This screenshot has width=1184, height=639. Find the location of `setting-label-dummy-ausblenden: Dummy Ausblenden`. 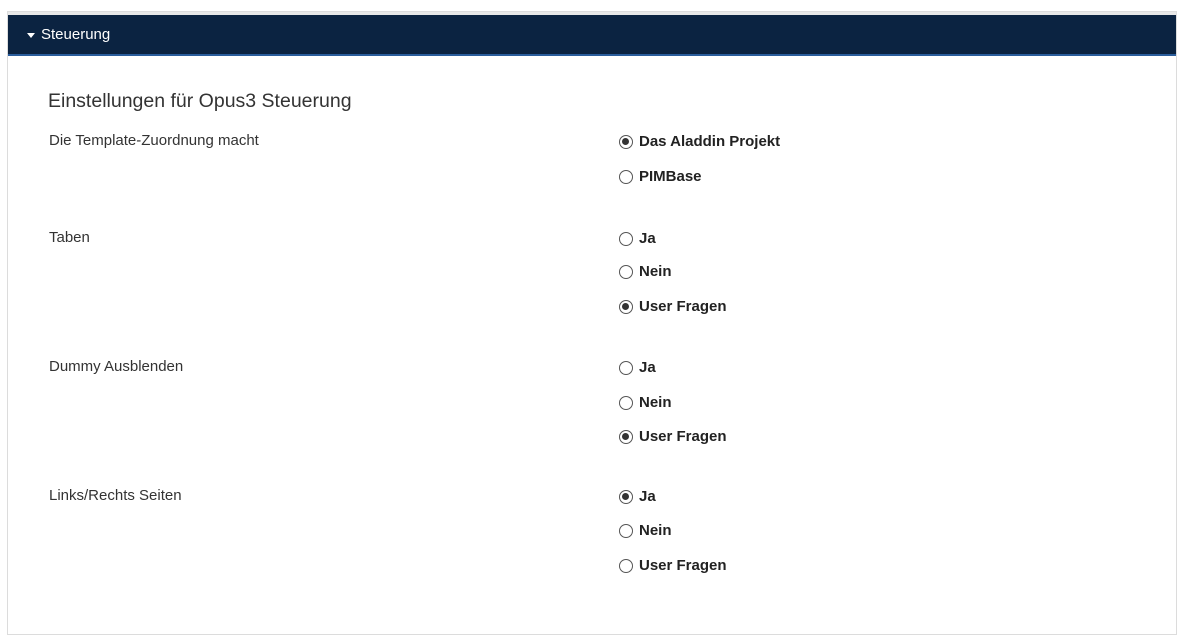

setting-label-dummy-ausblenden: Dummy Ausblenden is located at coordinates (116, 366).